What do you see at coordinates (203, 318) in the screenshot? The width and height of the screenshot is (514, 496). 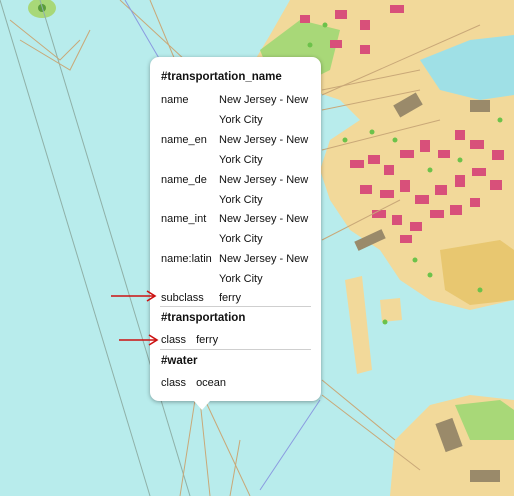 I see `section-title-transportation: #transportation` at bounding box center [203, 318].